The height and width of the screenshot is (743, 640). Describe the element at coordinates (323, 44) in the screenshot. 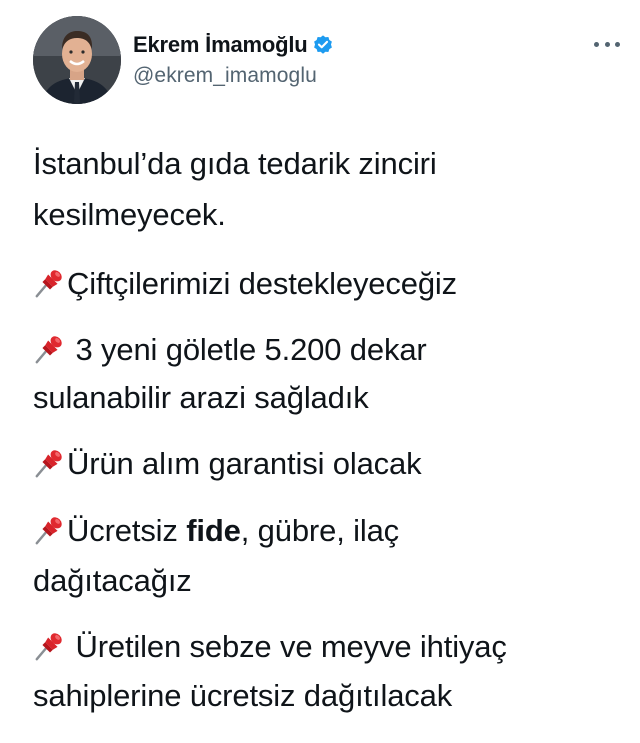

I see `verified-badge-icon` at that location.